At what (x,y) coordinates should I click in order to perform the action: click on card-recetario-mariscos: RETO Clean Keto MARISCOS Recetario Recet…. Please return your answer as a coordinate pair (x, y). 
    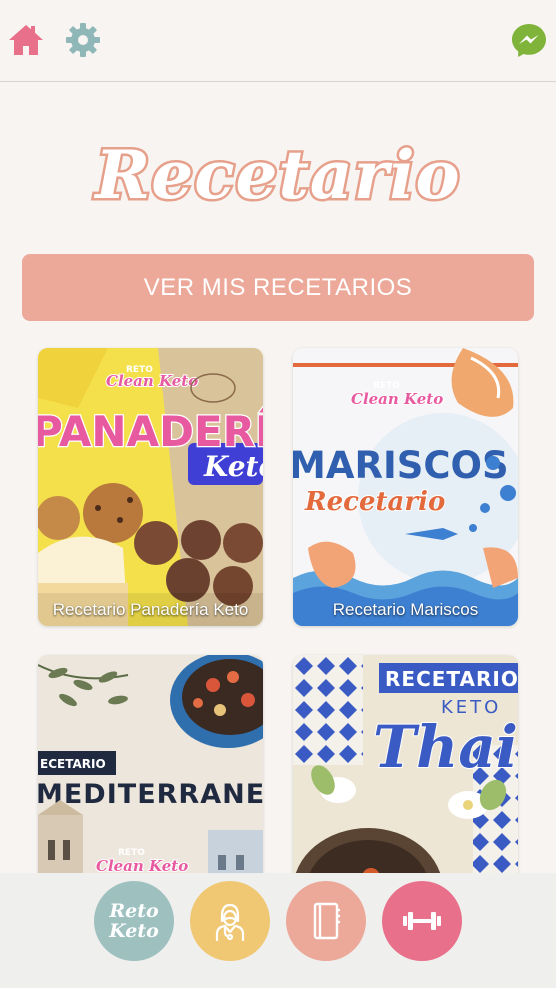
    Looking at the image, I should click on (405, 487).